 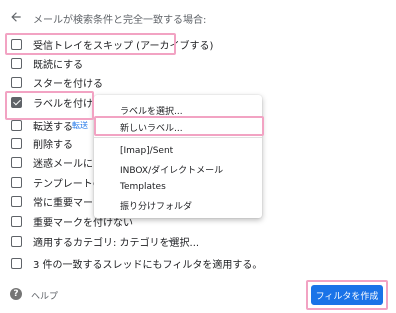 What do you see at coordinates (16, 44) in the screenshot?
I see `skip-inbox-checkbox` at bounding box center [16, 44].